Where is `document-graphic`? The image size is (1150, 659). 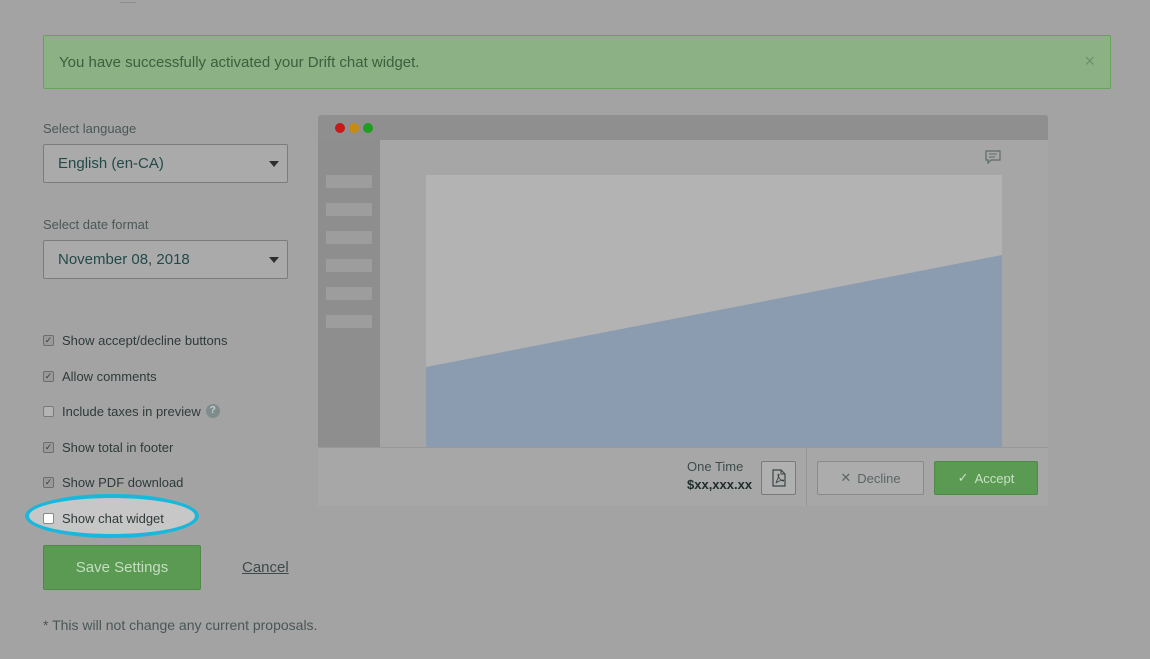 document-graphic is located at coordinates (714, 351).